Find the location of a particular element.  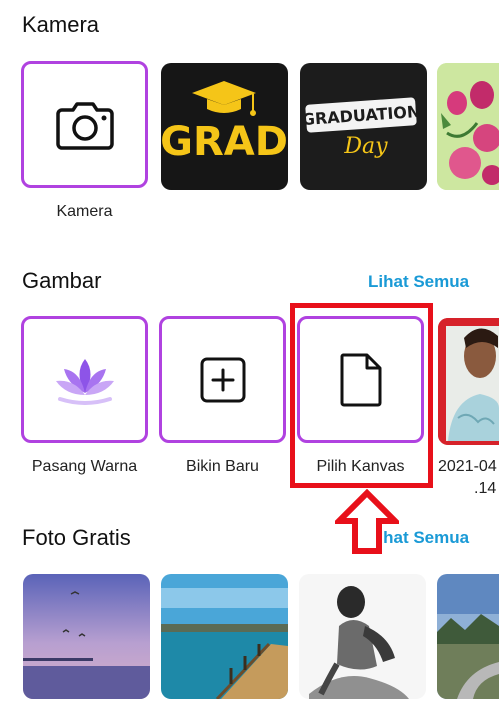

flowers-image is located at coordinates (468, 126).